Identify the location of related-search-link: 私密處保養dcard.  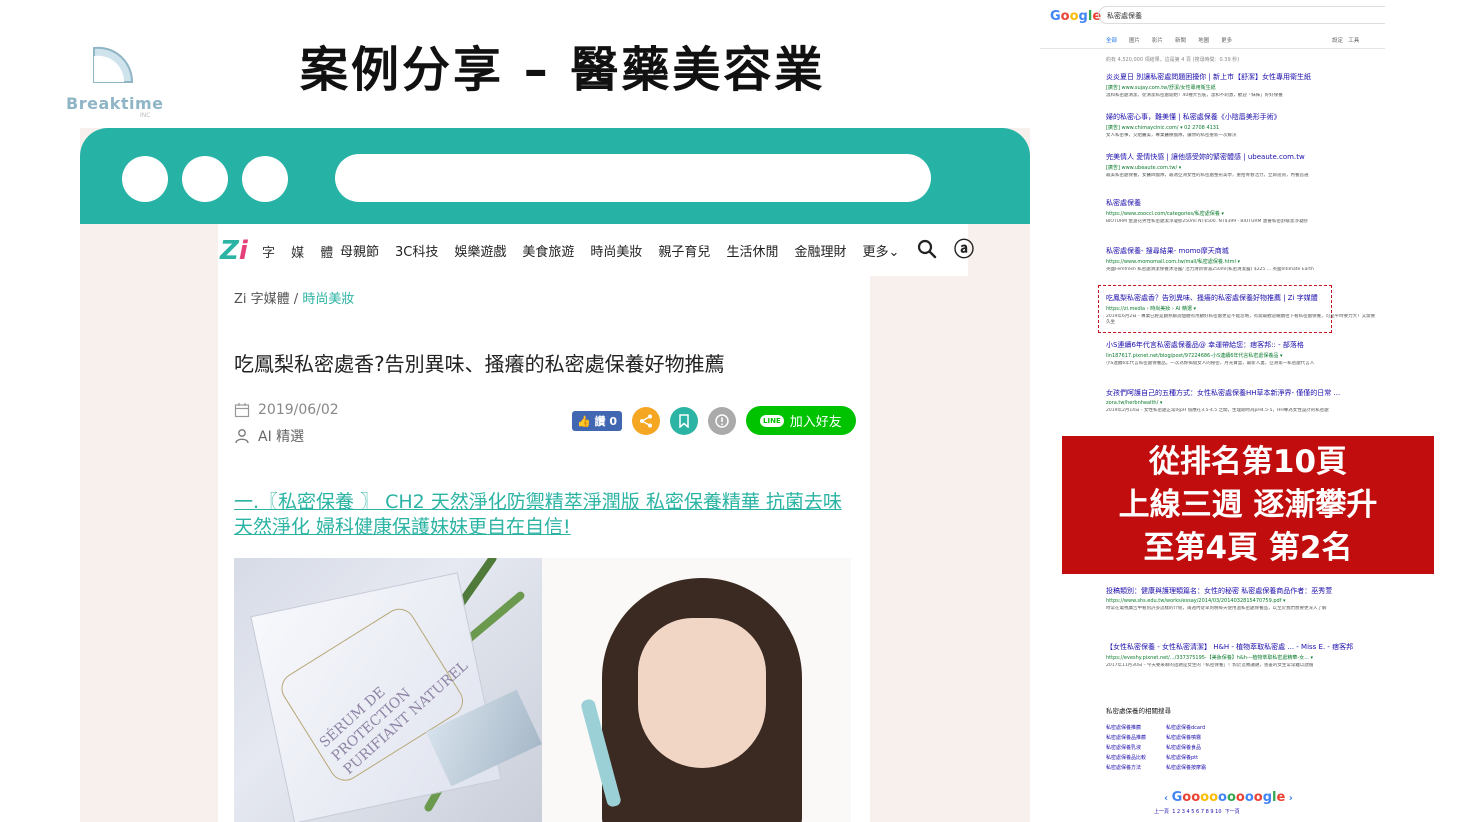
(1206, 727).